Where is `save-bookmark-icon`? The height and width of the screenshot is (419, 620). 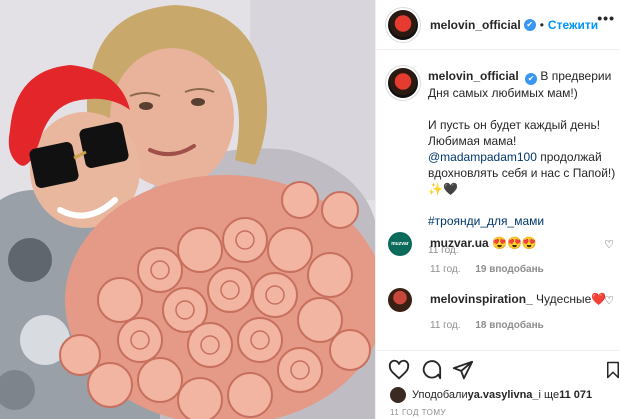
save-bookmark-icon is located at coordinates (612, 370).